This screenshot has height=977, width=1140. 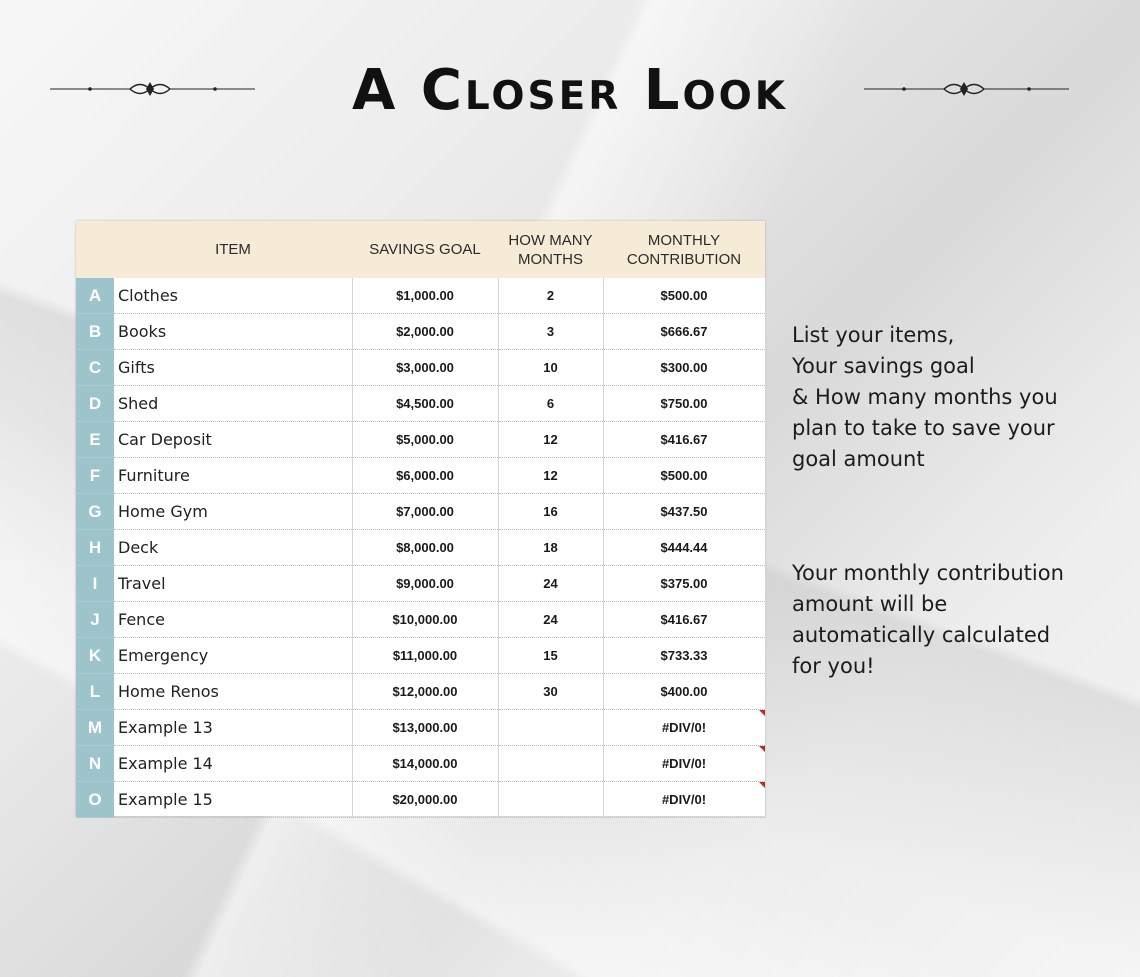 What do you see at coordinates (95, 619) in the screenshot?
I see `row-letter-cell: J` at bounding box center [95, 619].